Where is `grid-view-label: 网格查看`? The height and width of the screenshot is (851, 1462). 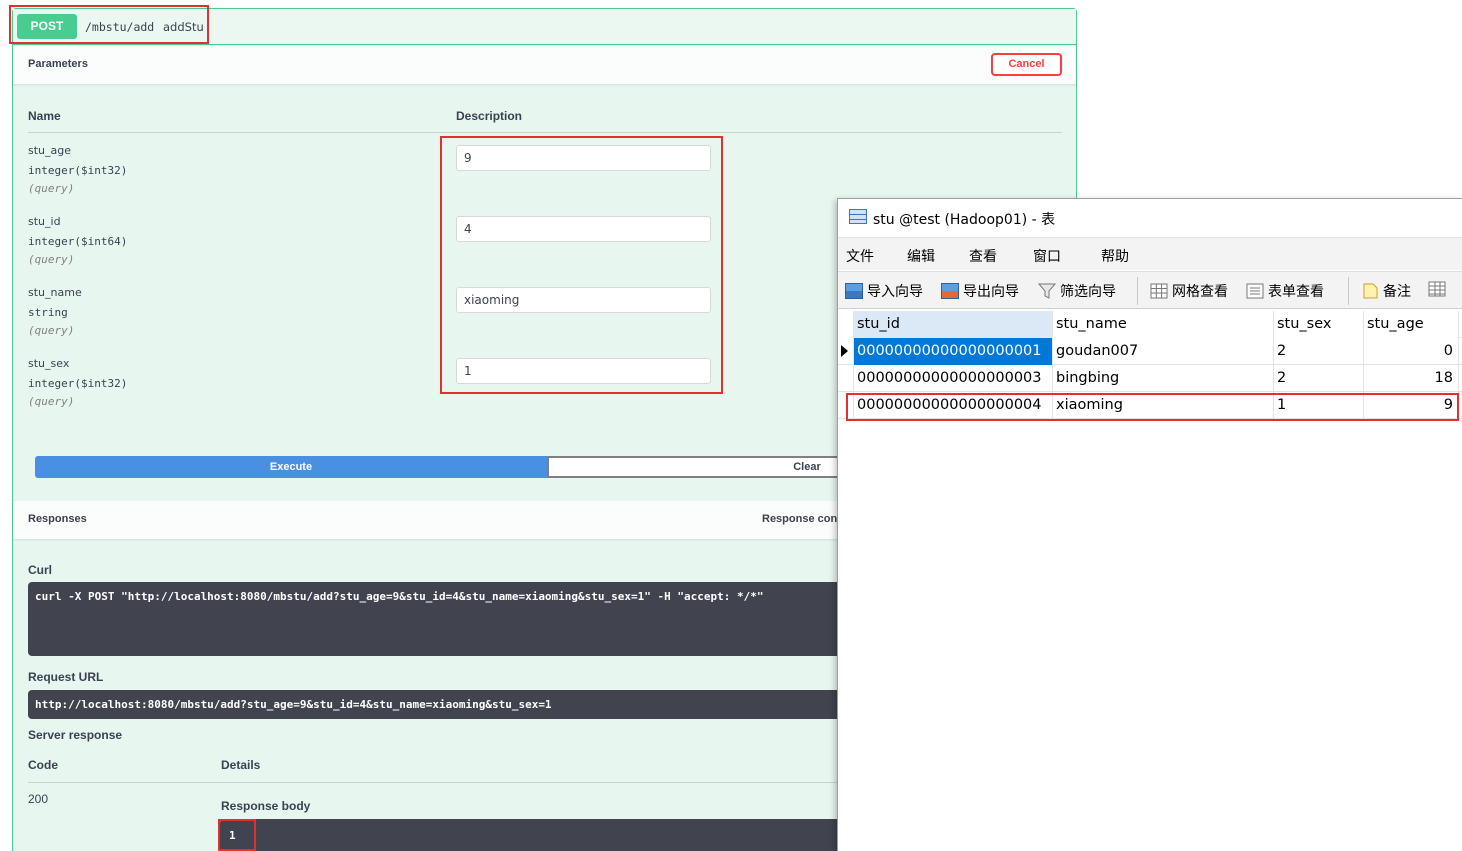
grid-view-label: 网格查看 is located at coordinates (1200, 292).